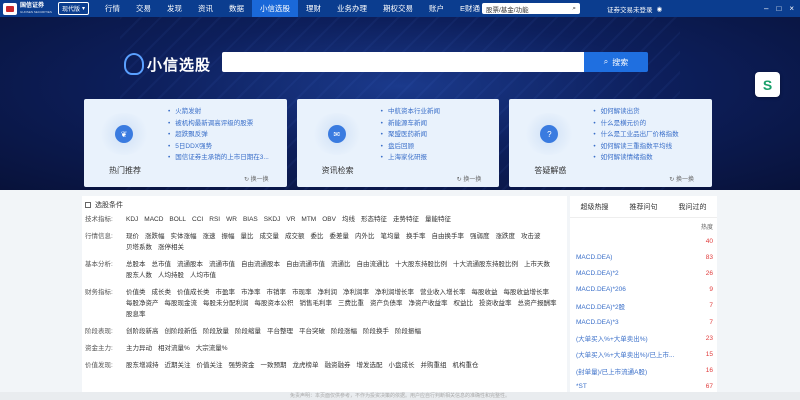 This screenshot has width=800, height=400. Describe the element at coordinates (438, 219) in the screenshot. I see `condition-item: 量能特征` at that location.